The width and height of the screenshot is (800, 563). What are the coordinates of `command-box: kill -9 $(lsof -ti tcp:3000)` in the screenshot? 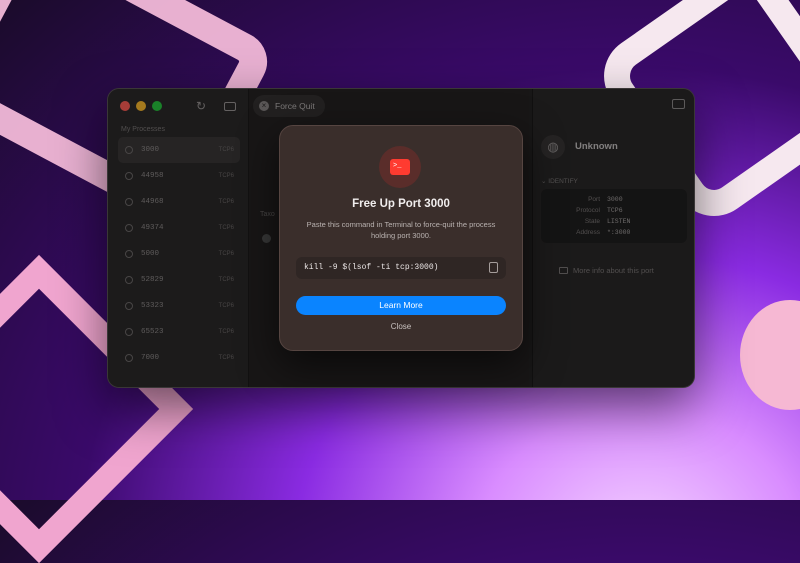 It's located at (401, 268).